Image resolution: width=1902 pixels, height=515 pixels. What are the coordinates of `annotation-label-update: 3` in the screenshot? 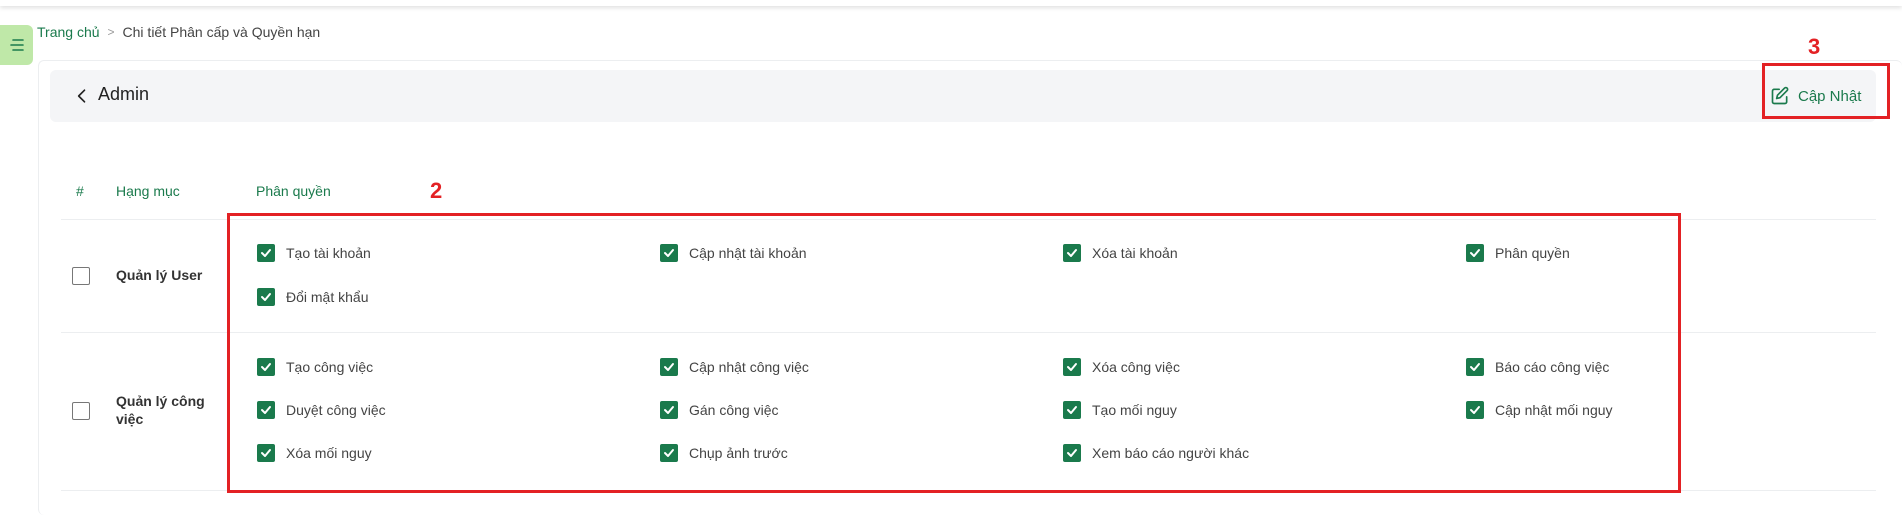 It's located at (1814, 46).